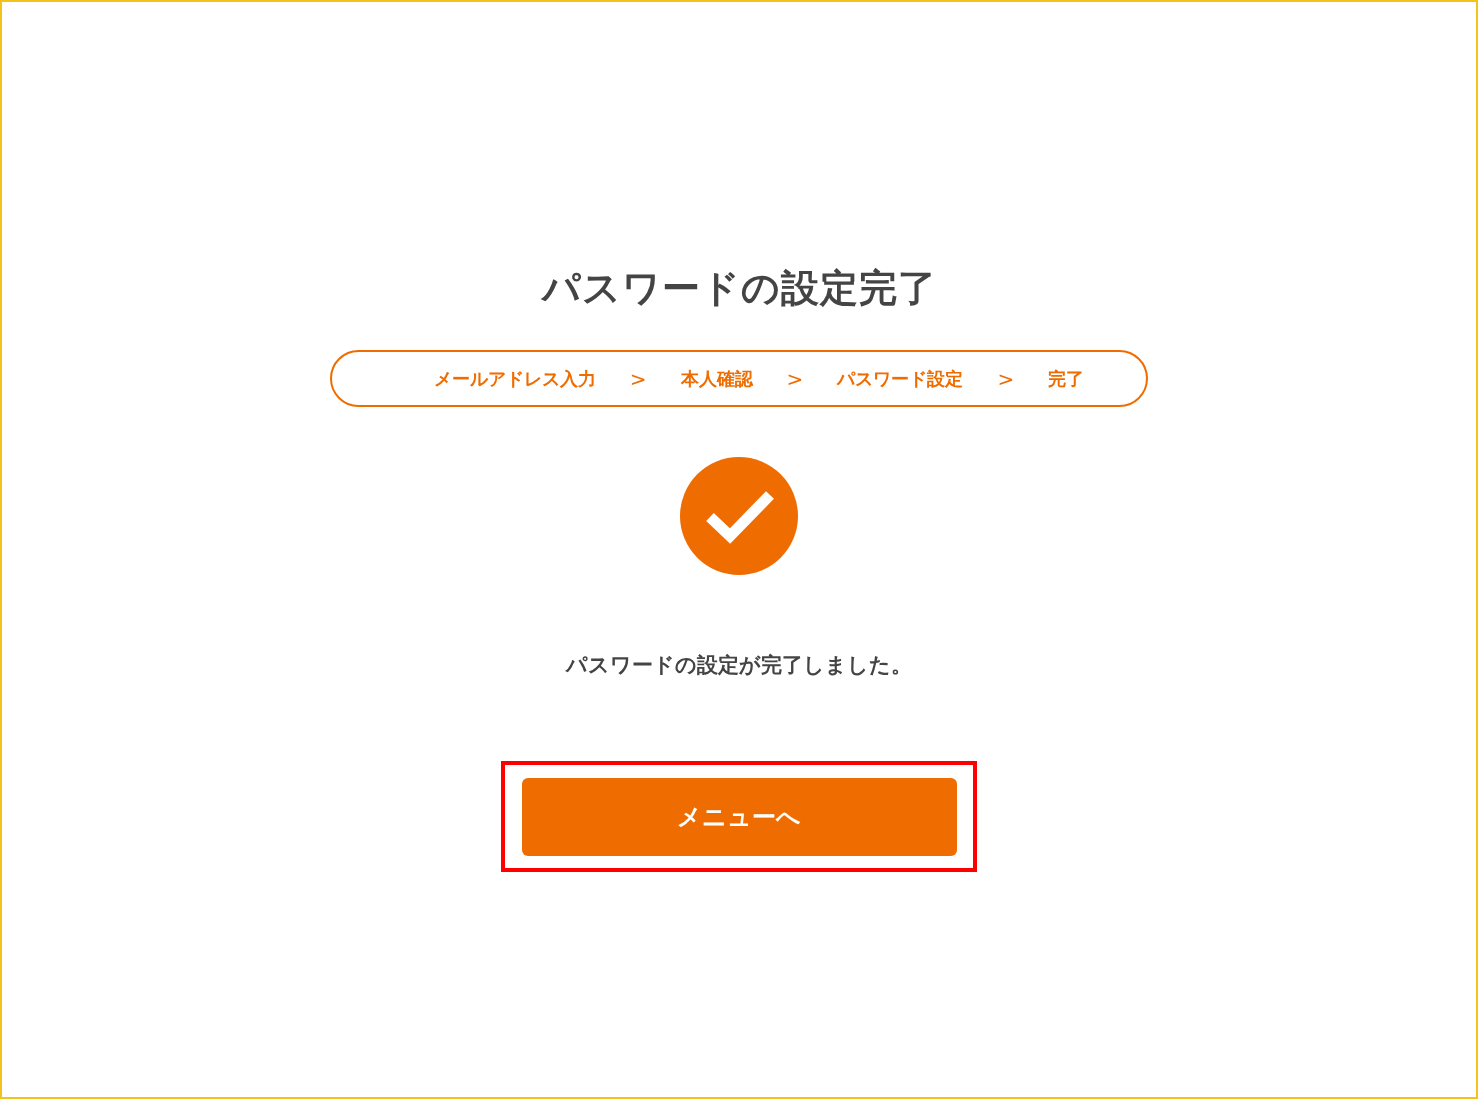 This screenshot has height=1099, width=1478. Describe the element at coordinates (1066, 378) in the screenshot. I see `step-label: 完了` at that location.